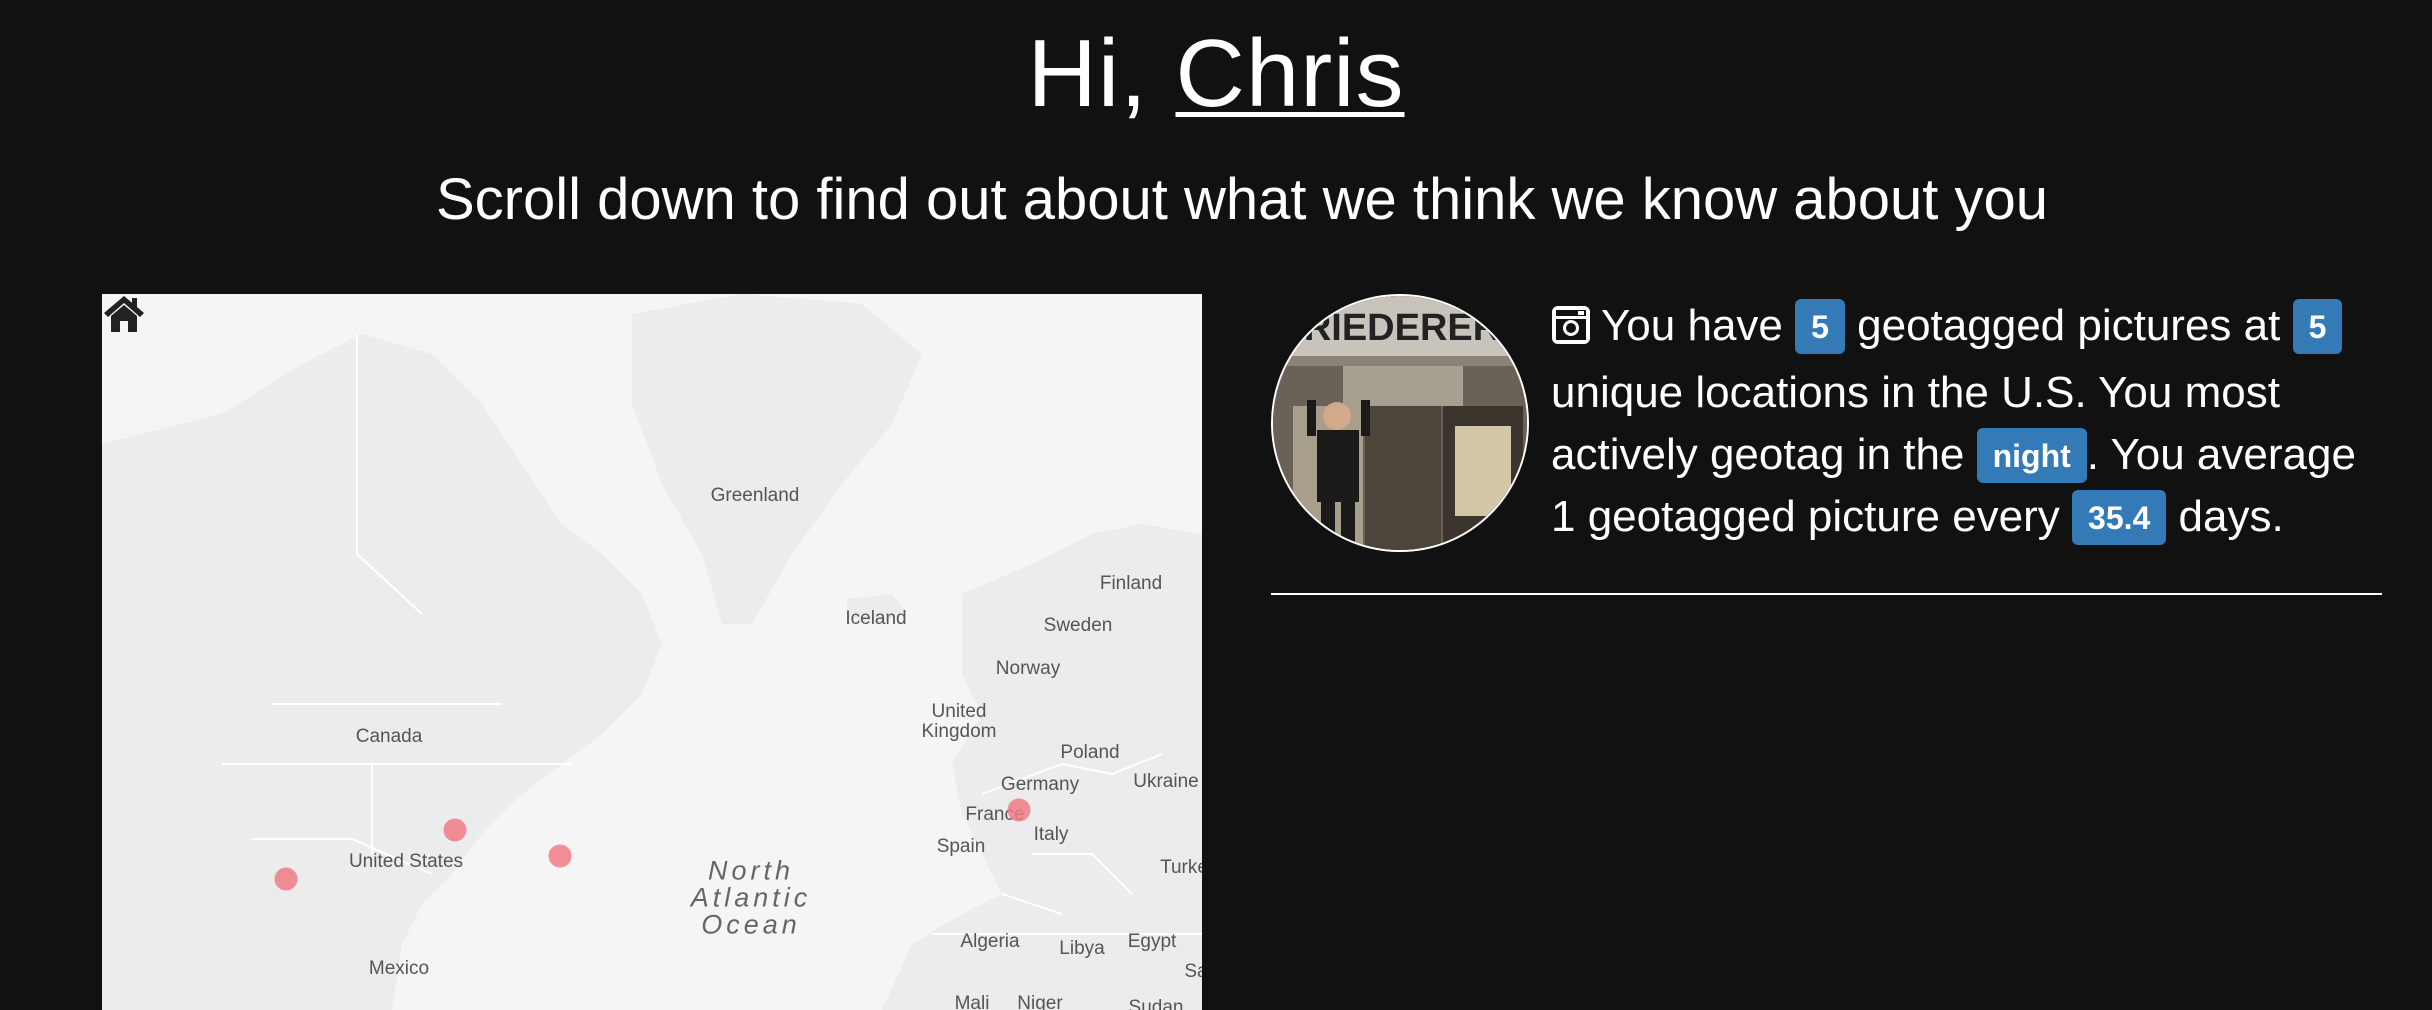 This screenshot has height=1010, width=2432. What do you see at coordinates (1400, 423) in the screenshot?
I see `profile-photo: RIEDERER` at bounding box center [1400, 423].